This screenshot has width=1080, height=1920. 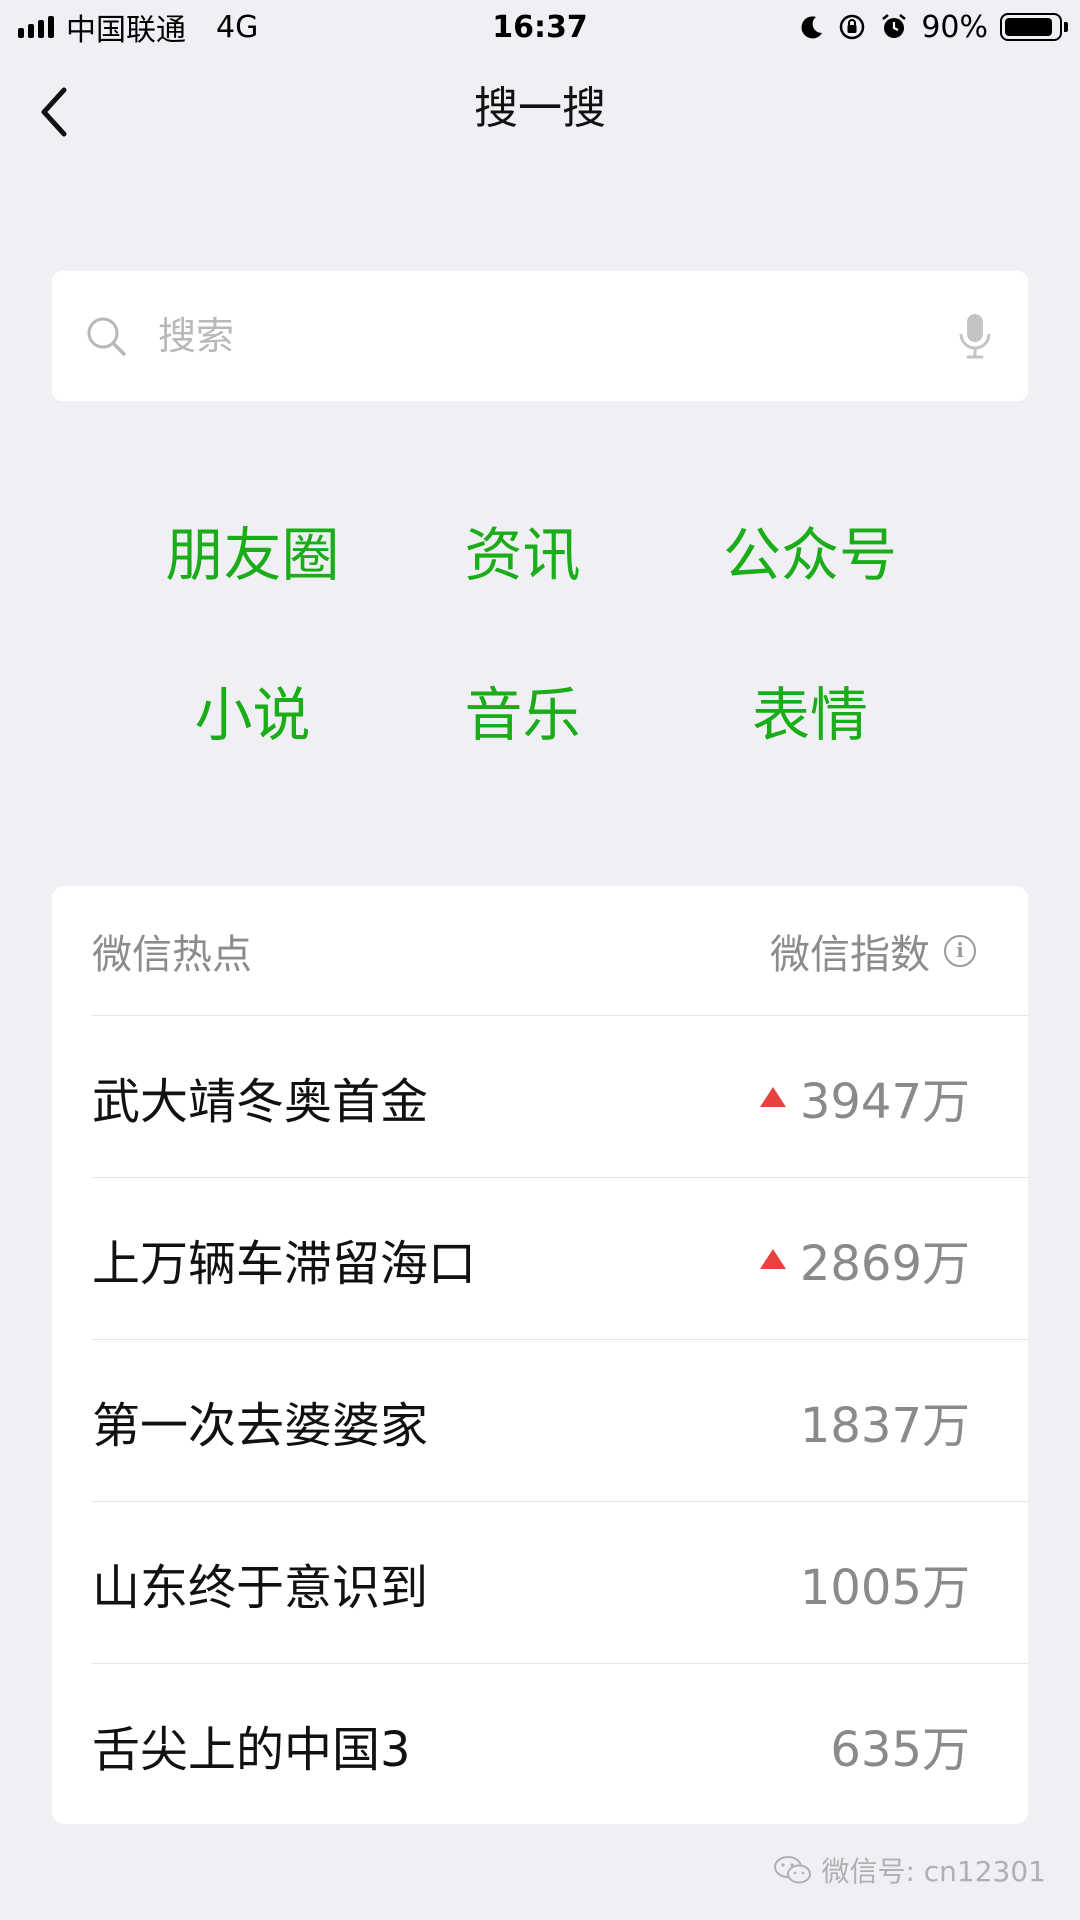 I want to click on hot-topic-row: 武大靖冬奥首金 3947万, so click(x=560, y=1097).